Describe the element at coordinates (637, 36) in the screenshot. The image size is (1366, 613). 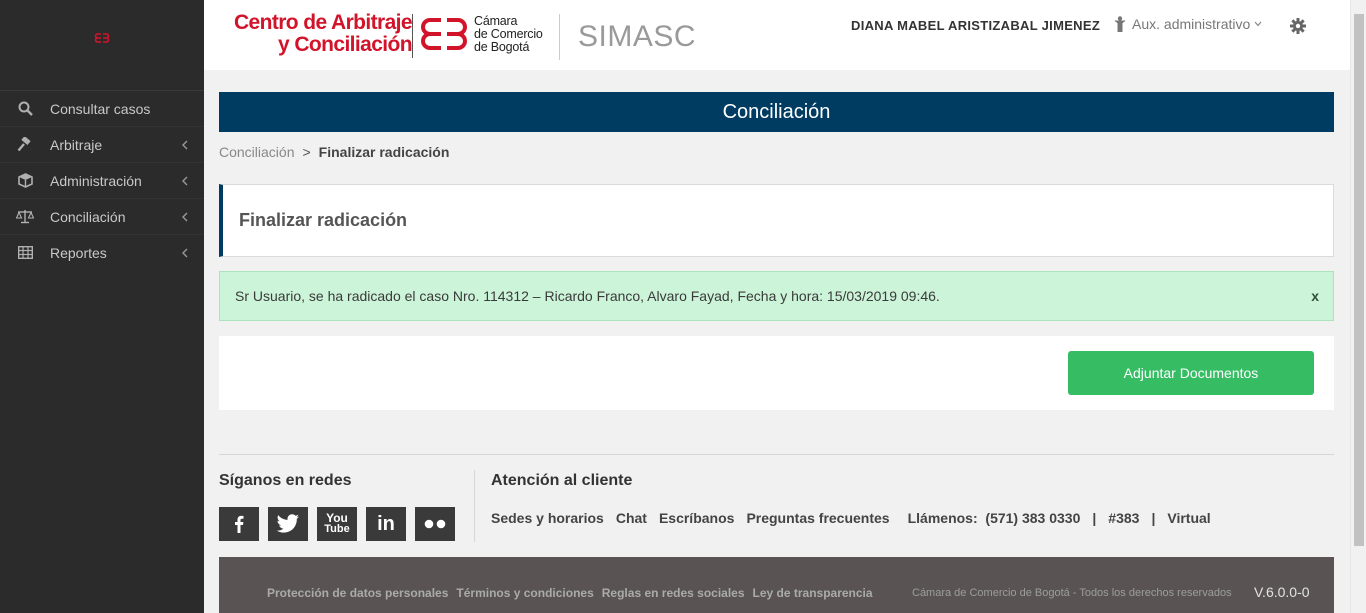
I see `app-name: SIMASC` at that location.